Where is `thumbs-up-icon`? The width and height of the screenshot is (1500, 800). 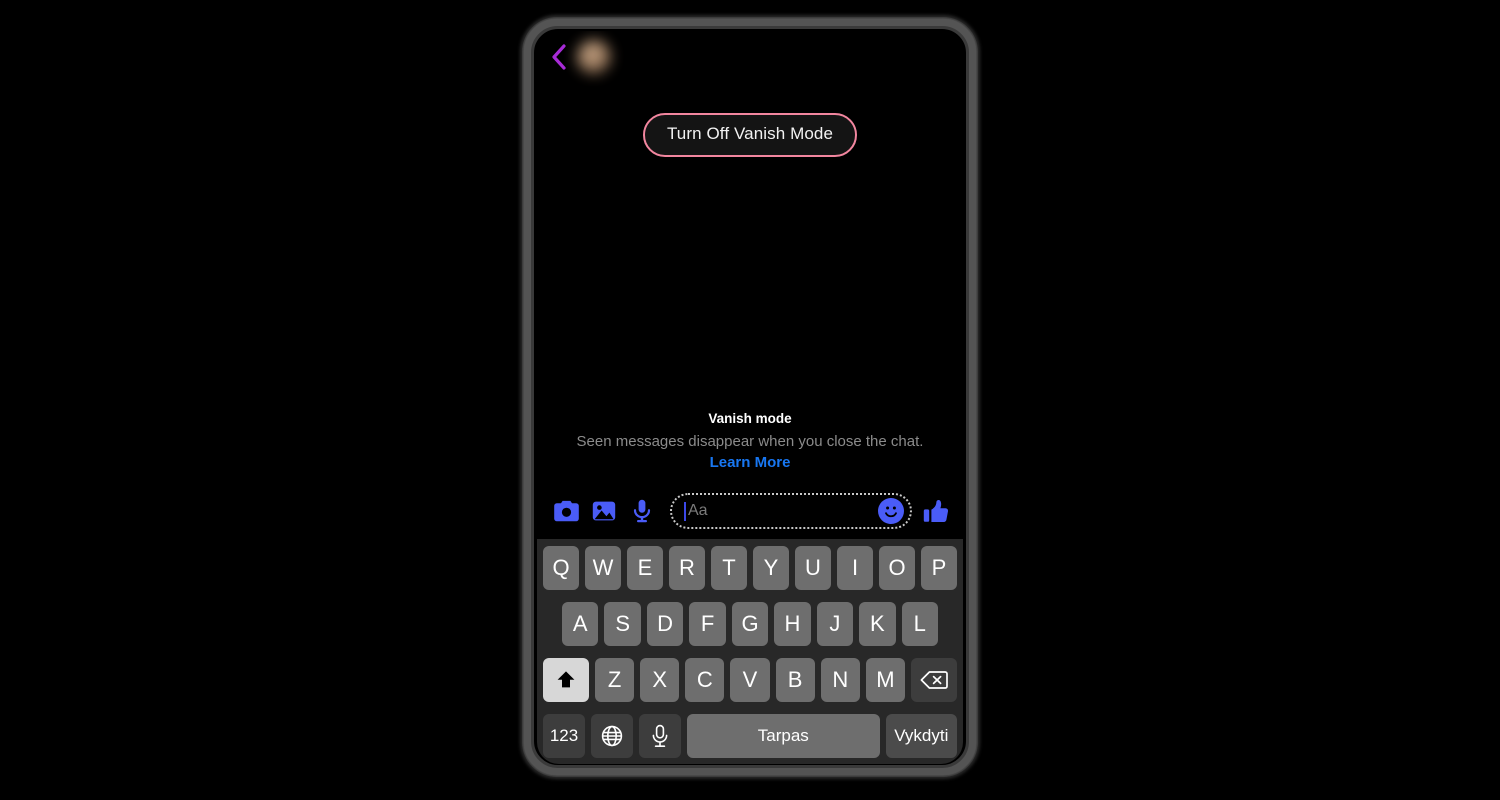
thumbs-up-icon is located at coordinates (936, 510).